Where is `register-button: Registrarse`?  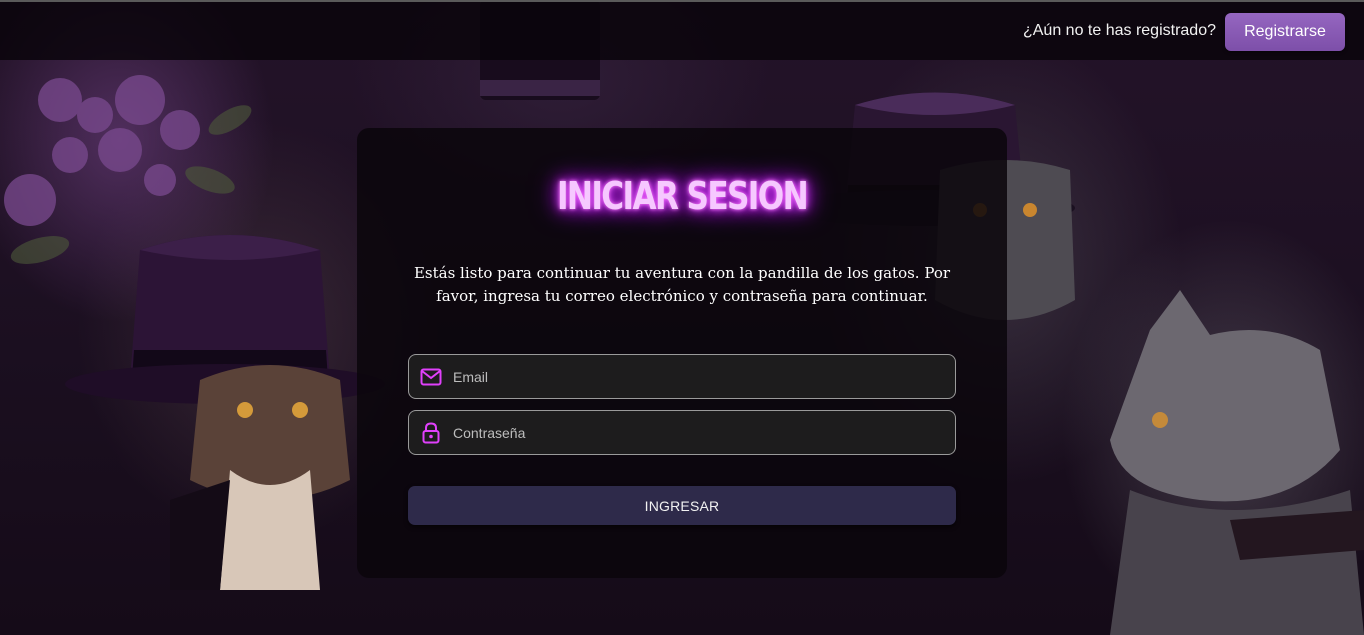 register-button: Registrarse is located at coordinates (1285, 32).